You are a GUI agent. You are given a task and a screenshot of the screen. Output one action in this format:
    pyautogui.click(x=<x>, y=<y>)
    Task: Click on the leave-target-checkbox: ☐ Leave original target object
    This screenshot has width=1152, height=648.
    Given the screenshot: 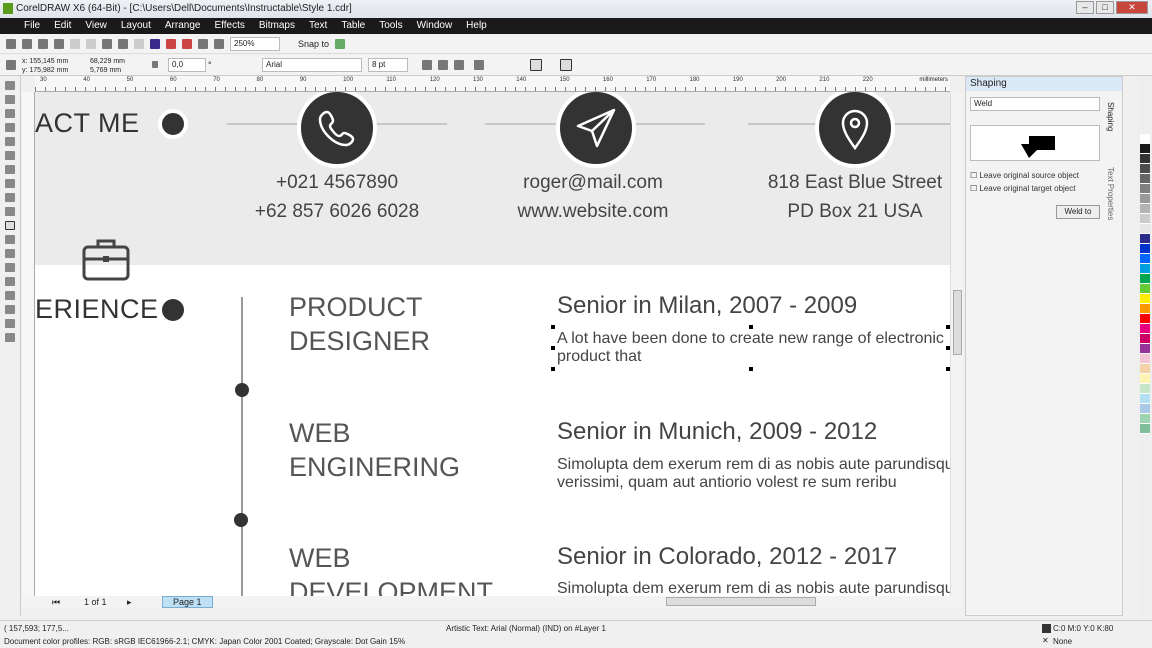 What is the action you would take?
    pyautogui.click(x=1022, y=188)
    